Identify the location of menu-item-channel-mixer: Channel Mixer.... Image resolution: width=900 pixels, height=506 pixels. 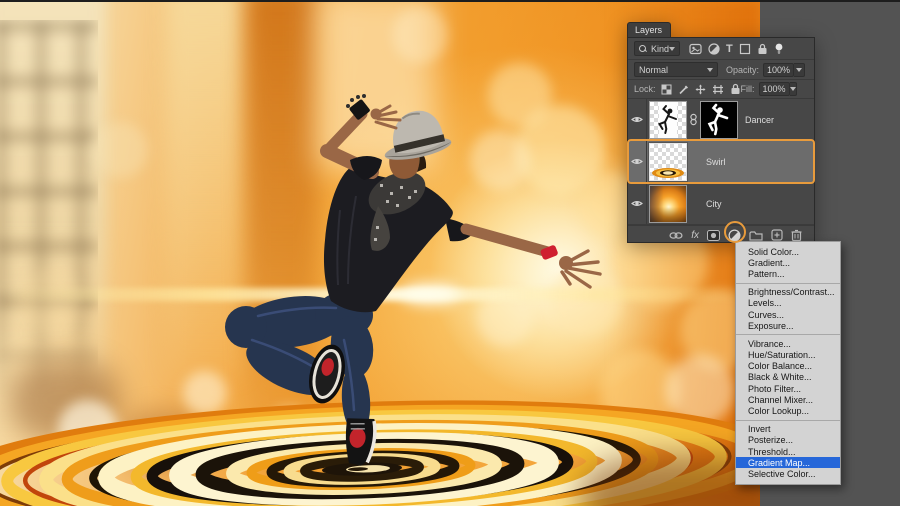
(788, 399).